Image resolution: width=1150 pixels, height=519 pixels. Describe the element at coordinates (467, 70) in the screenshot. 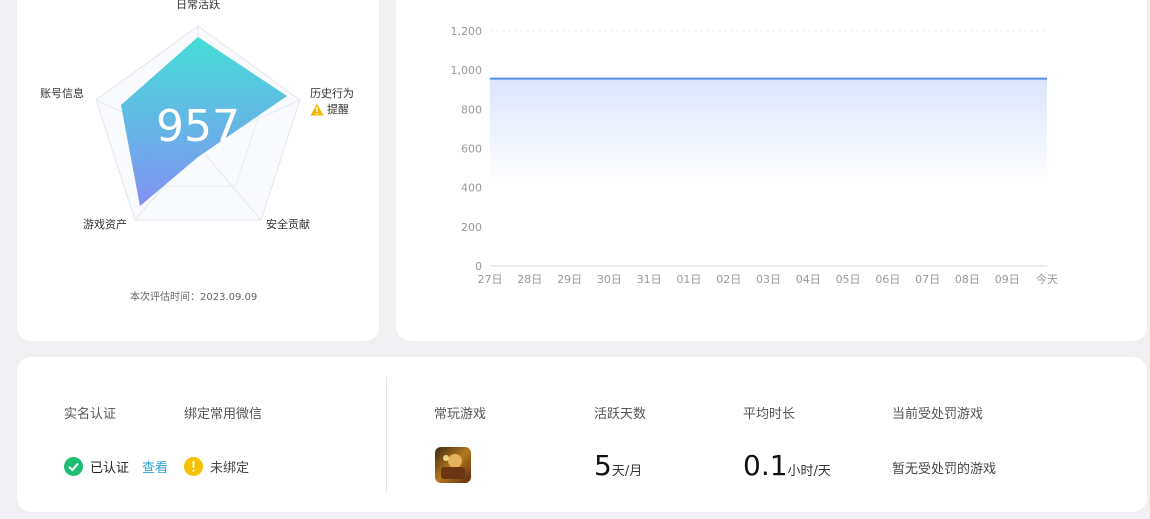

I see `y-tick-label: 1,000` at that location.